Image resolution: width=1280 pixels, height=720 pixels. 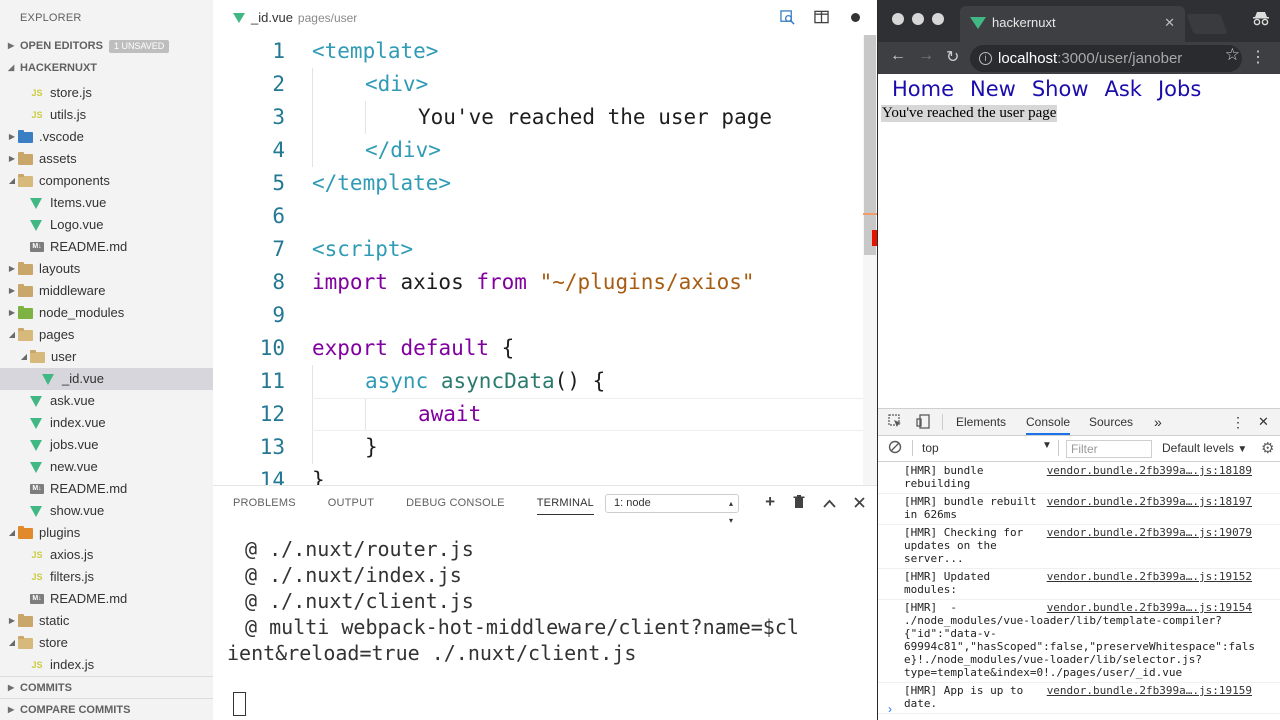 What do you see at coordinates (923, 423) in the screenshot?
I see `device-toolbar-icon` at bounding box center [923, 423].